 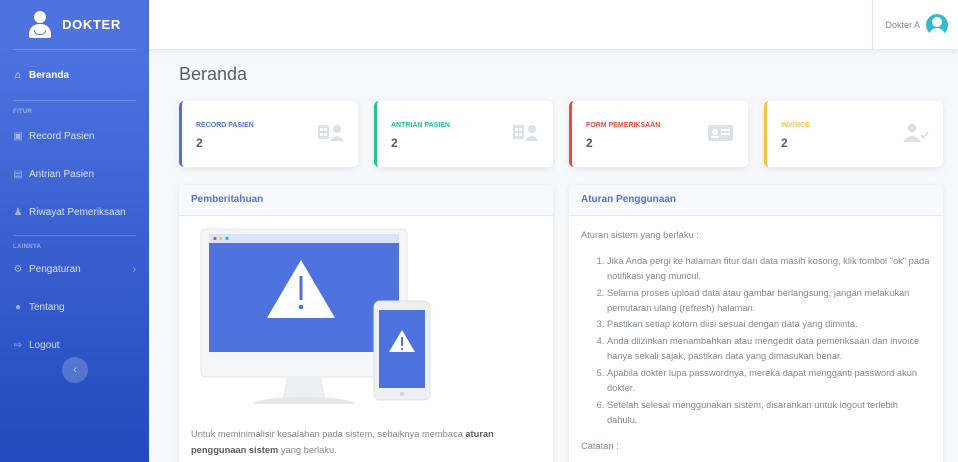 What do you see at coordinates (91, 24) in the screenshot?
I see `brand-name: DOKTER` at bounding box center [91, 24].